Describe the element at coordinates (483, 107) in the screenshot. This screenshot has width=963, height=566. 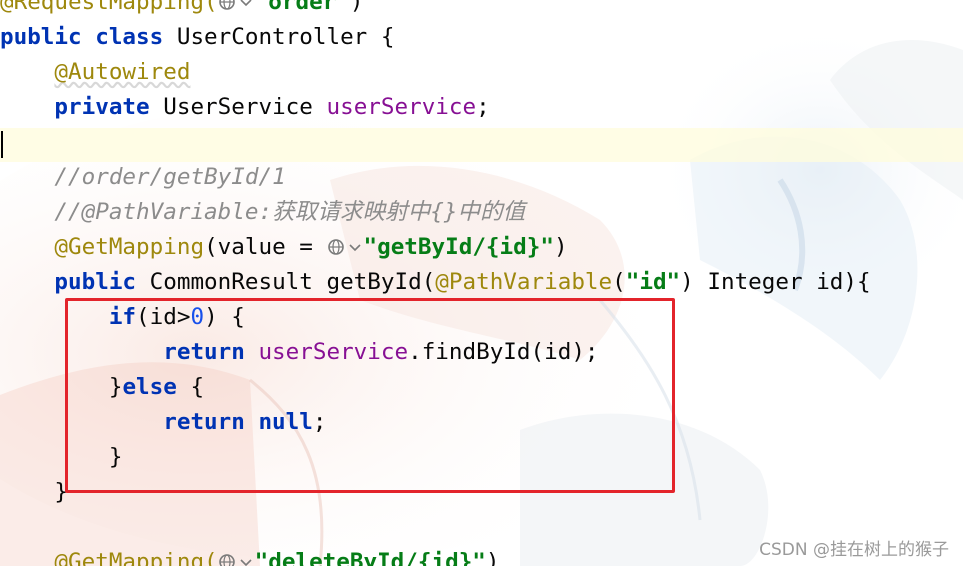
I see `code-token: ;` at that location.